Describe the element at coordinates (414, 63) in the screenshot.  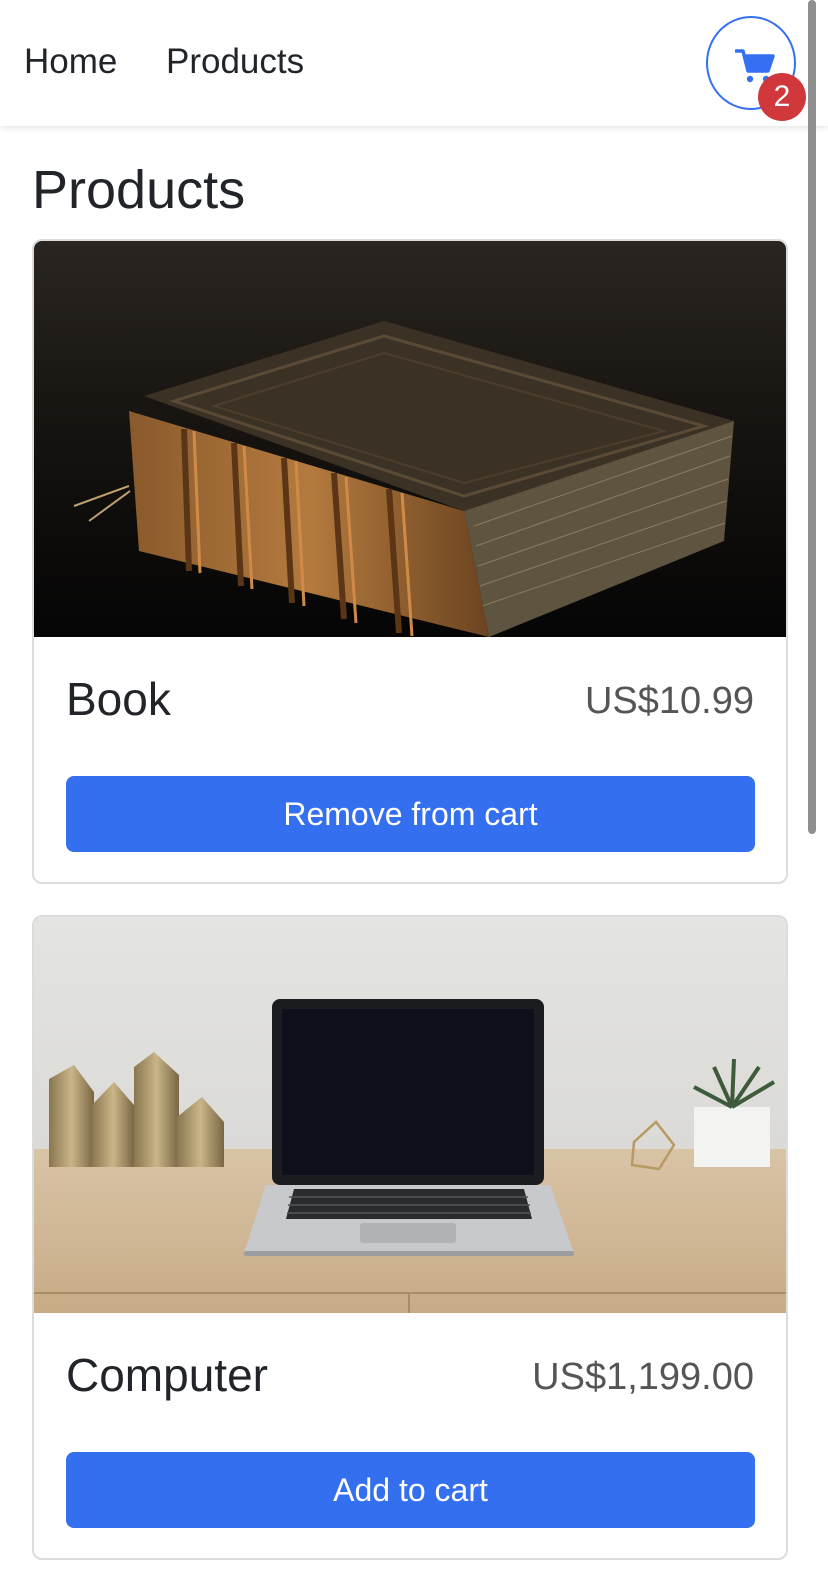
I see `top-navbar: Home Products 2` at that location.